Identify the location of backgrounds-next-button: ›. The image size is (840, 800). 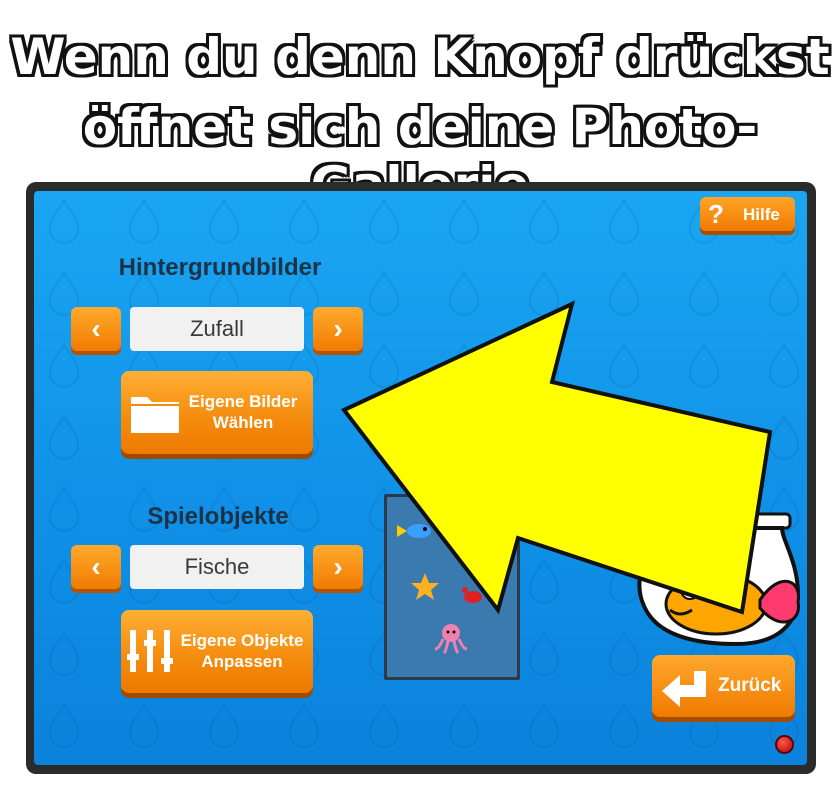
(338, 329).